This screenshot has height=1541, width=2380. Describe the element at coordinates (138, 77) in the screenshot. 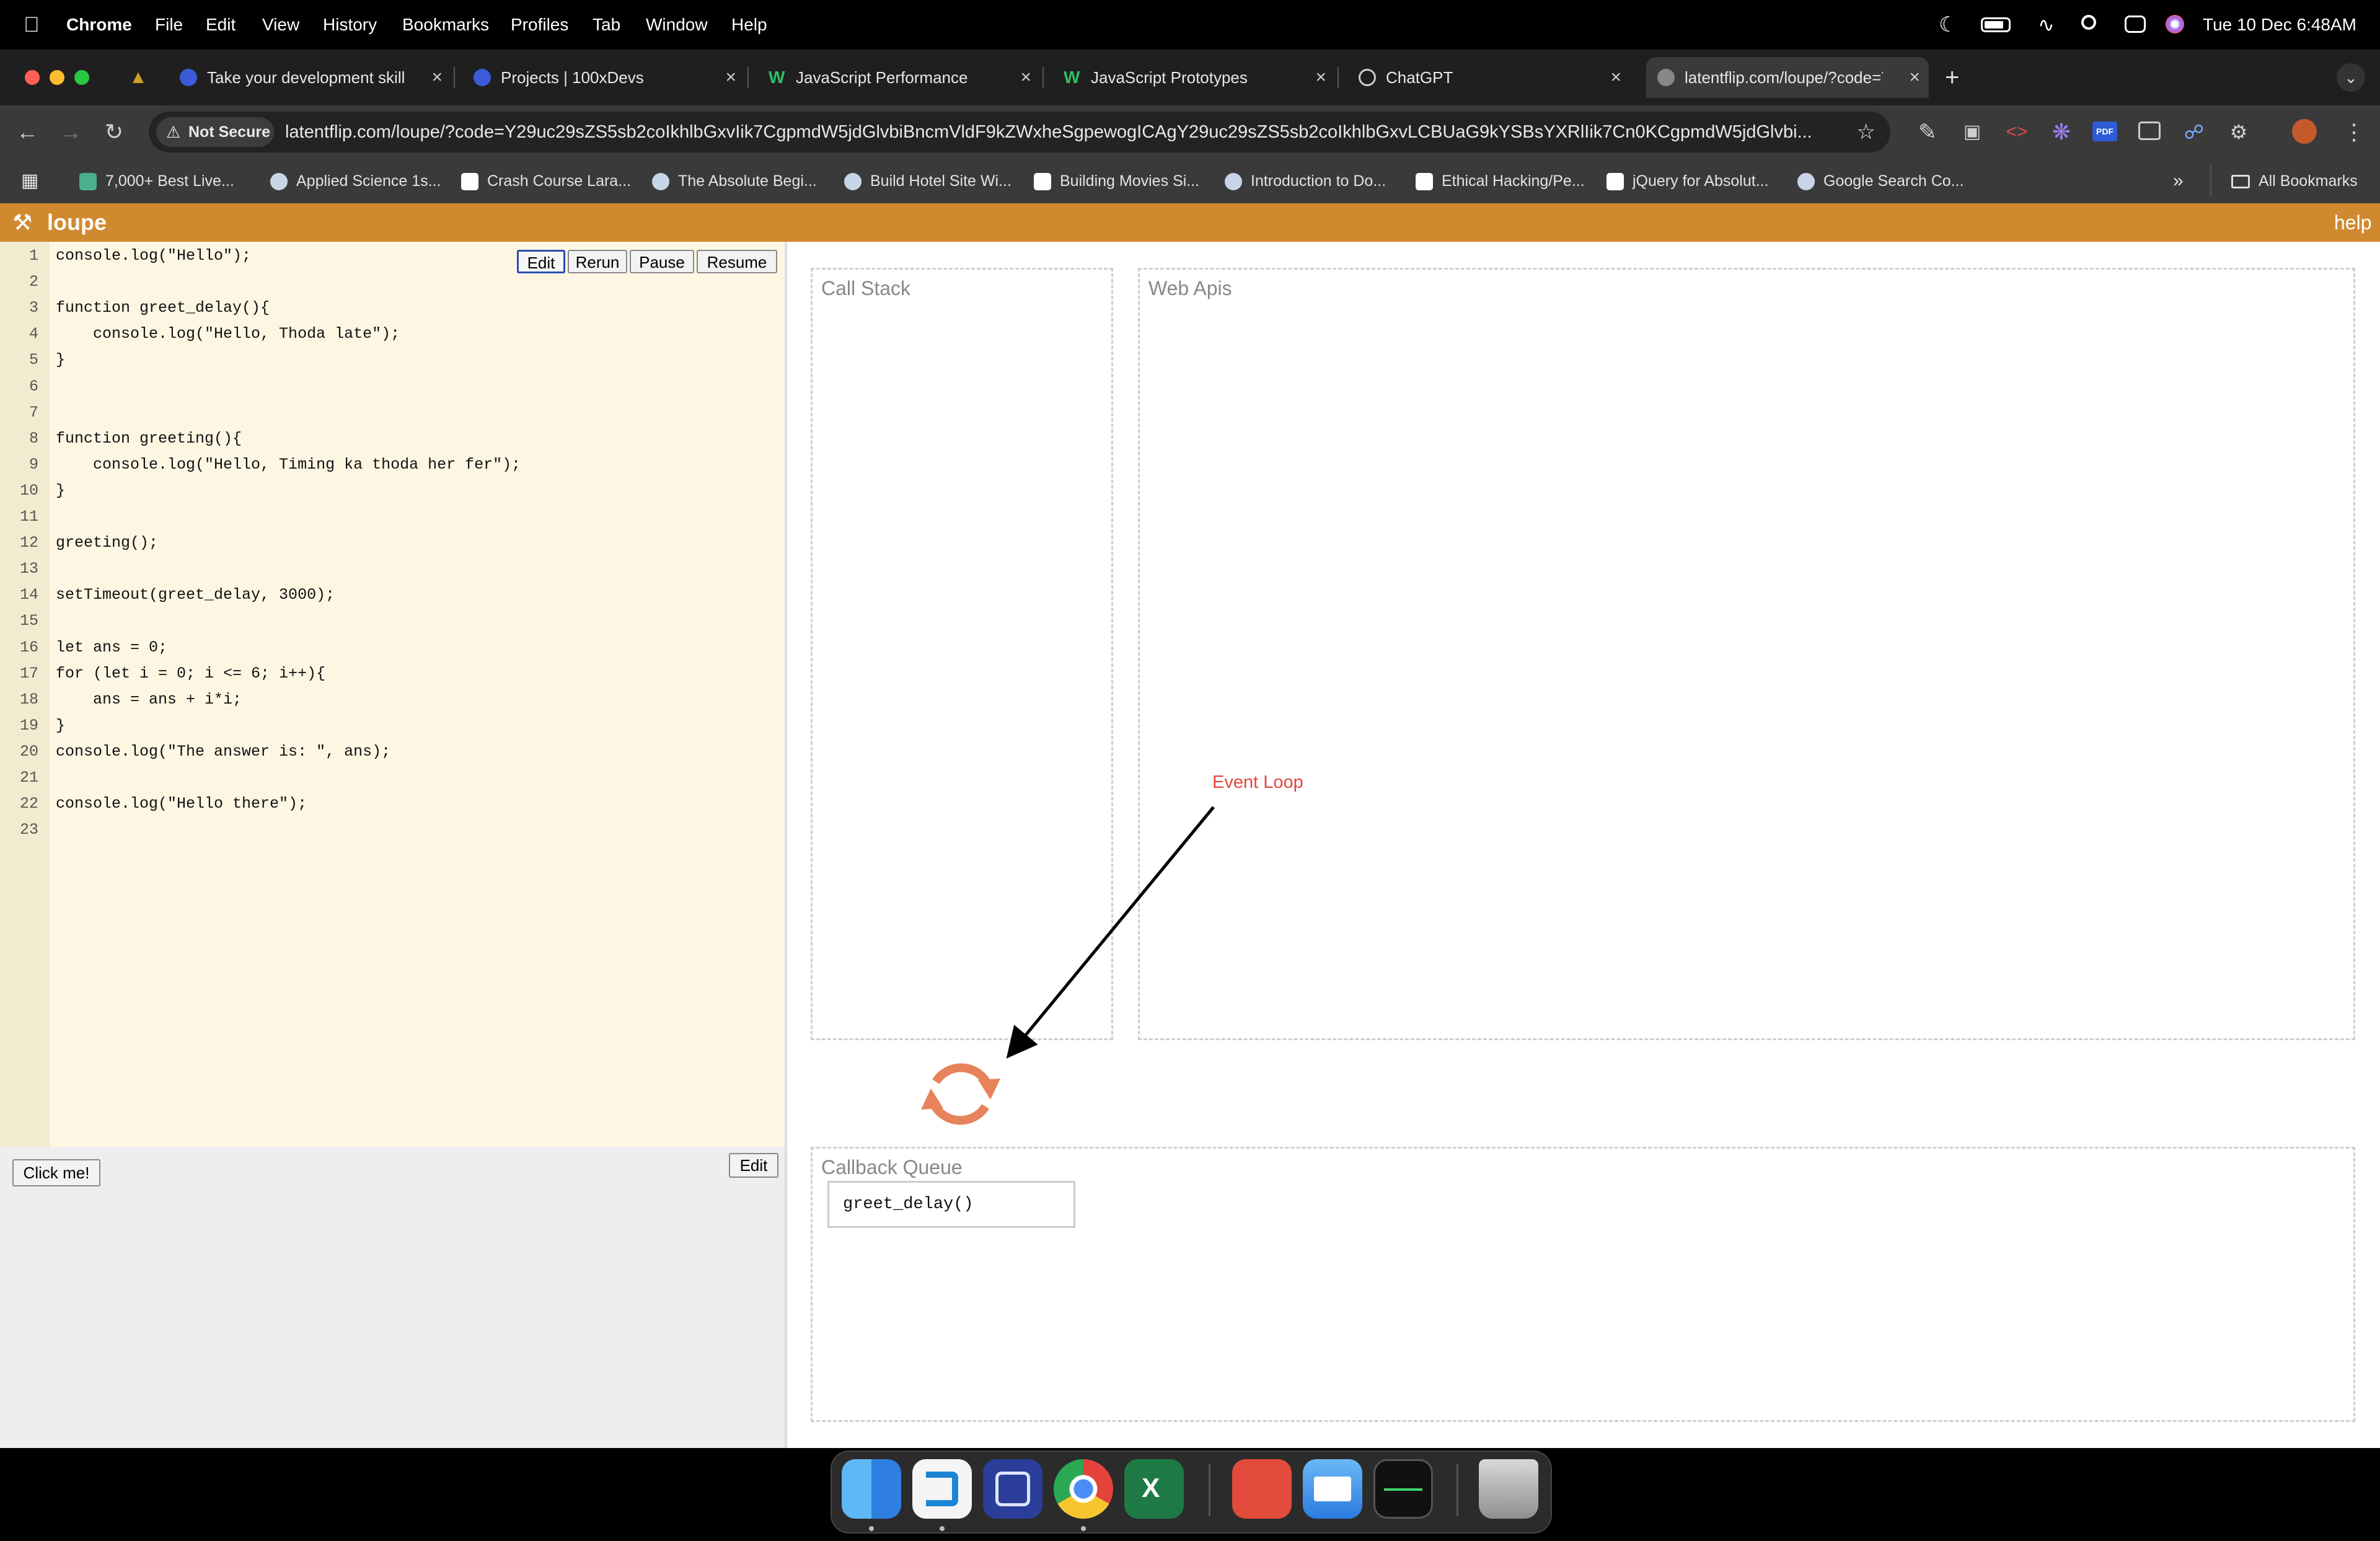

I see `pinned-tab-icon: ▲` at that location.